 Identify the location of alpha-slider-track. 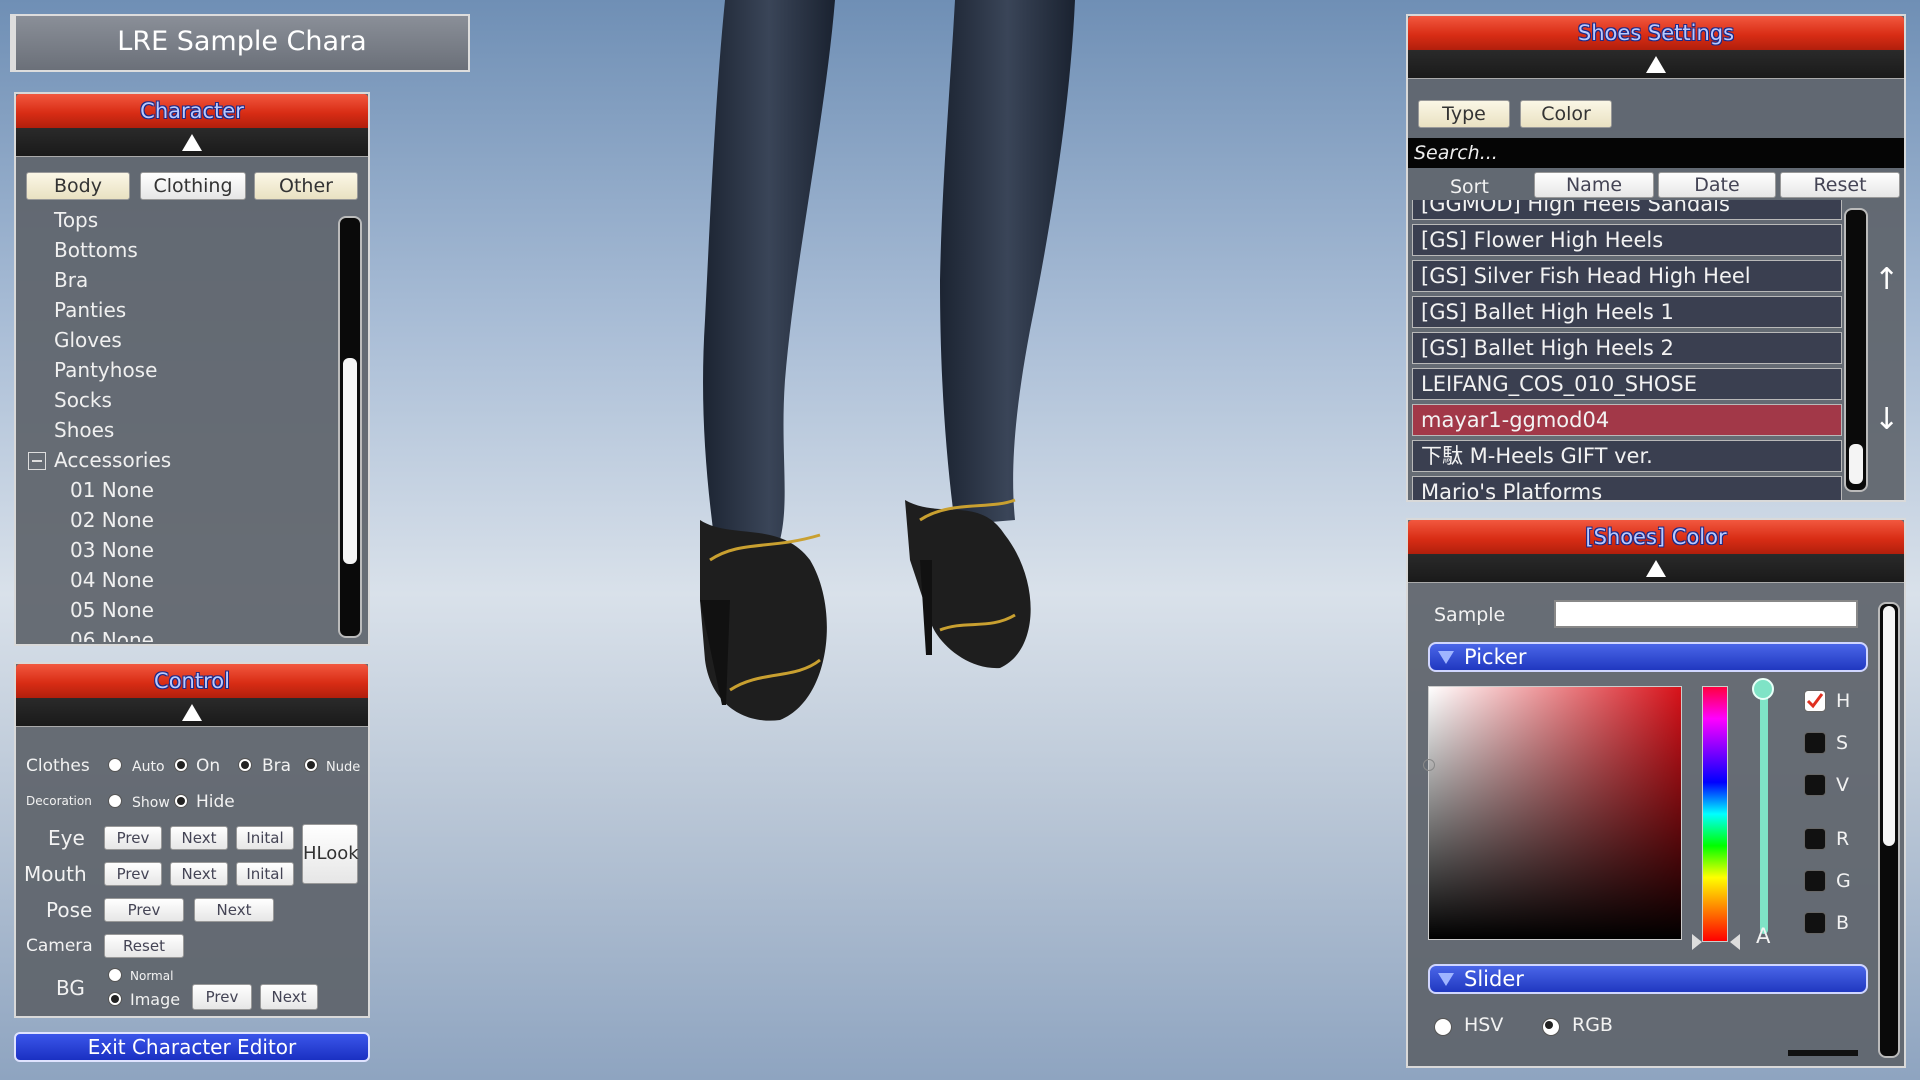
(1764, 812).